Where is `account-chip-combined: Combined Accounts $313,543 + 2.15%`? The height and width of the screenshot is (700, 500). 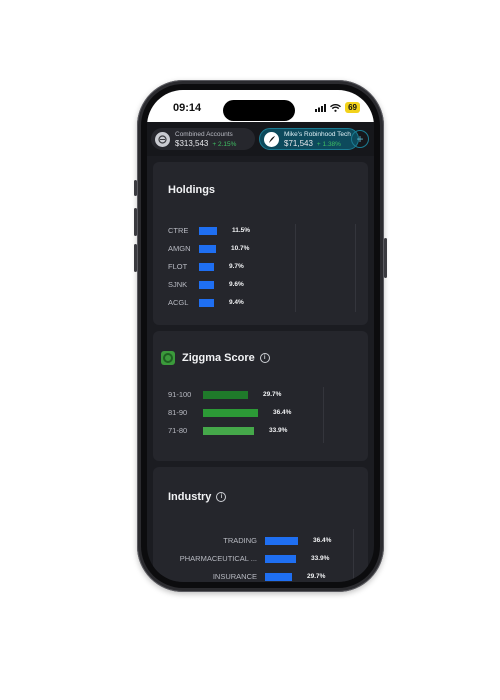
account-chip-combined: Combined Accounts $313,543 + 2.15% is located at coordinates (203, 139).